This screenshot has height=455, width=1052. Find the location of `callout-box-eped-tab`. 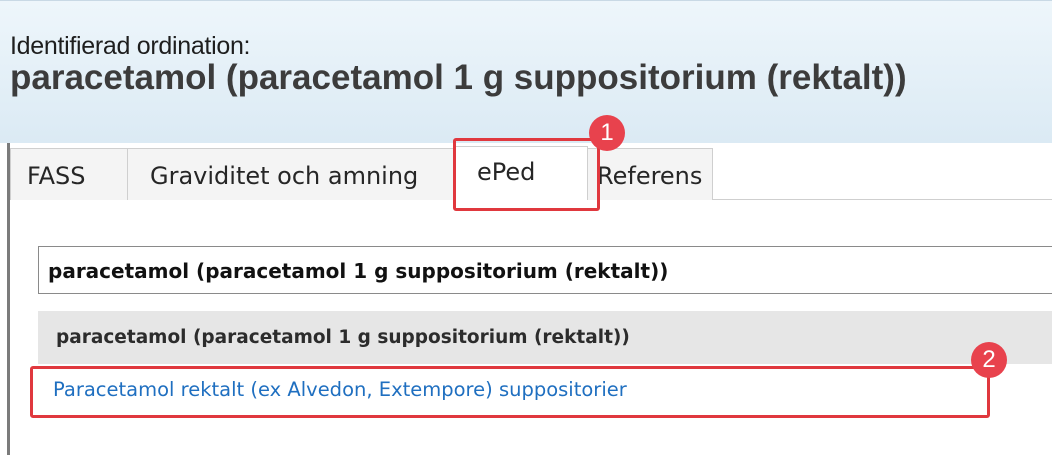

callout-box-eped-tab is located at coordinates (526, 174).